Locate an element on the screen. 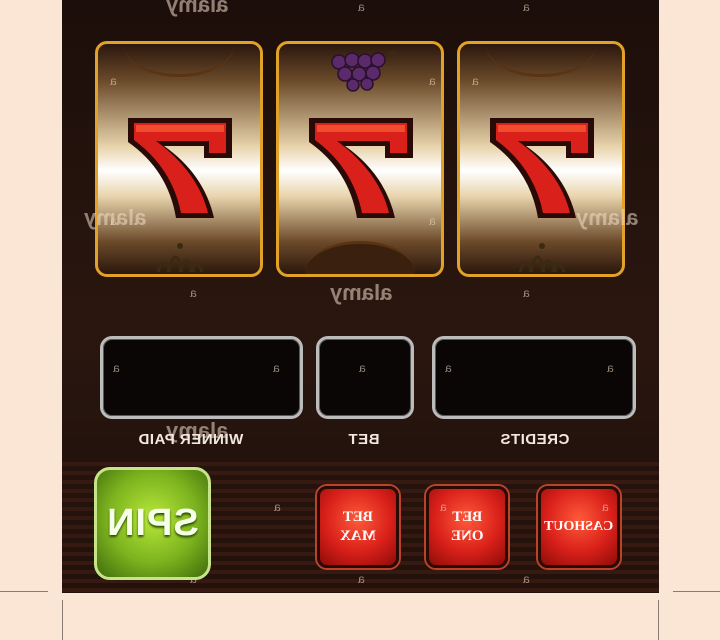 Image resolution: width=720 pixels, height=640 pixels. reel-1: a a is located at coordinates (179, 159).